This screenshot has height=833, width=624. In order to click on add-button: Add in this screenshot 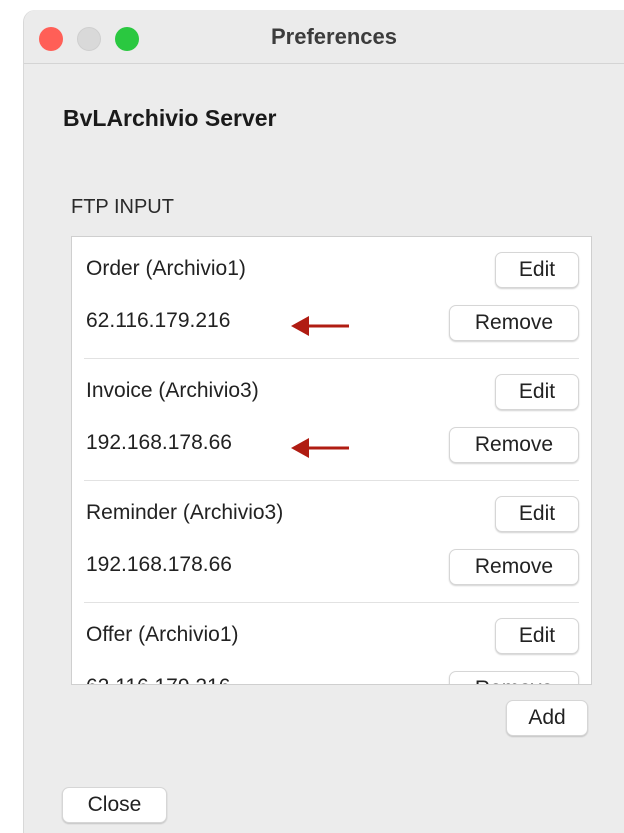, I will do `click(547, 718)`.